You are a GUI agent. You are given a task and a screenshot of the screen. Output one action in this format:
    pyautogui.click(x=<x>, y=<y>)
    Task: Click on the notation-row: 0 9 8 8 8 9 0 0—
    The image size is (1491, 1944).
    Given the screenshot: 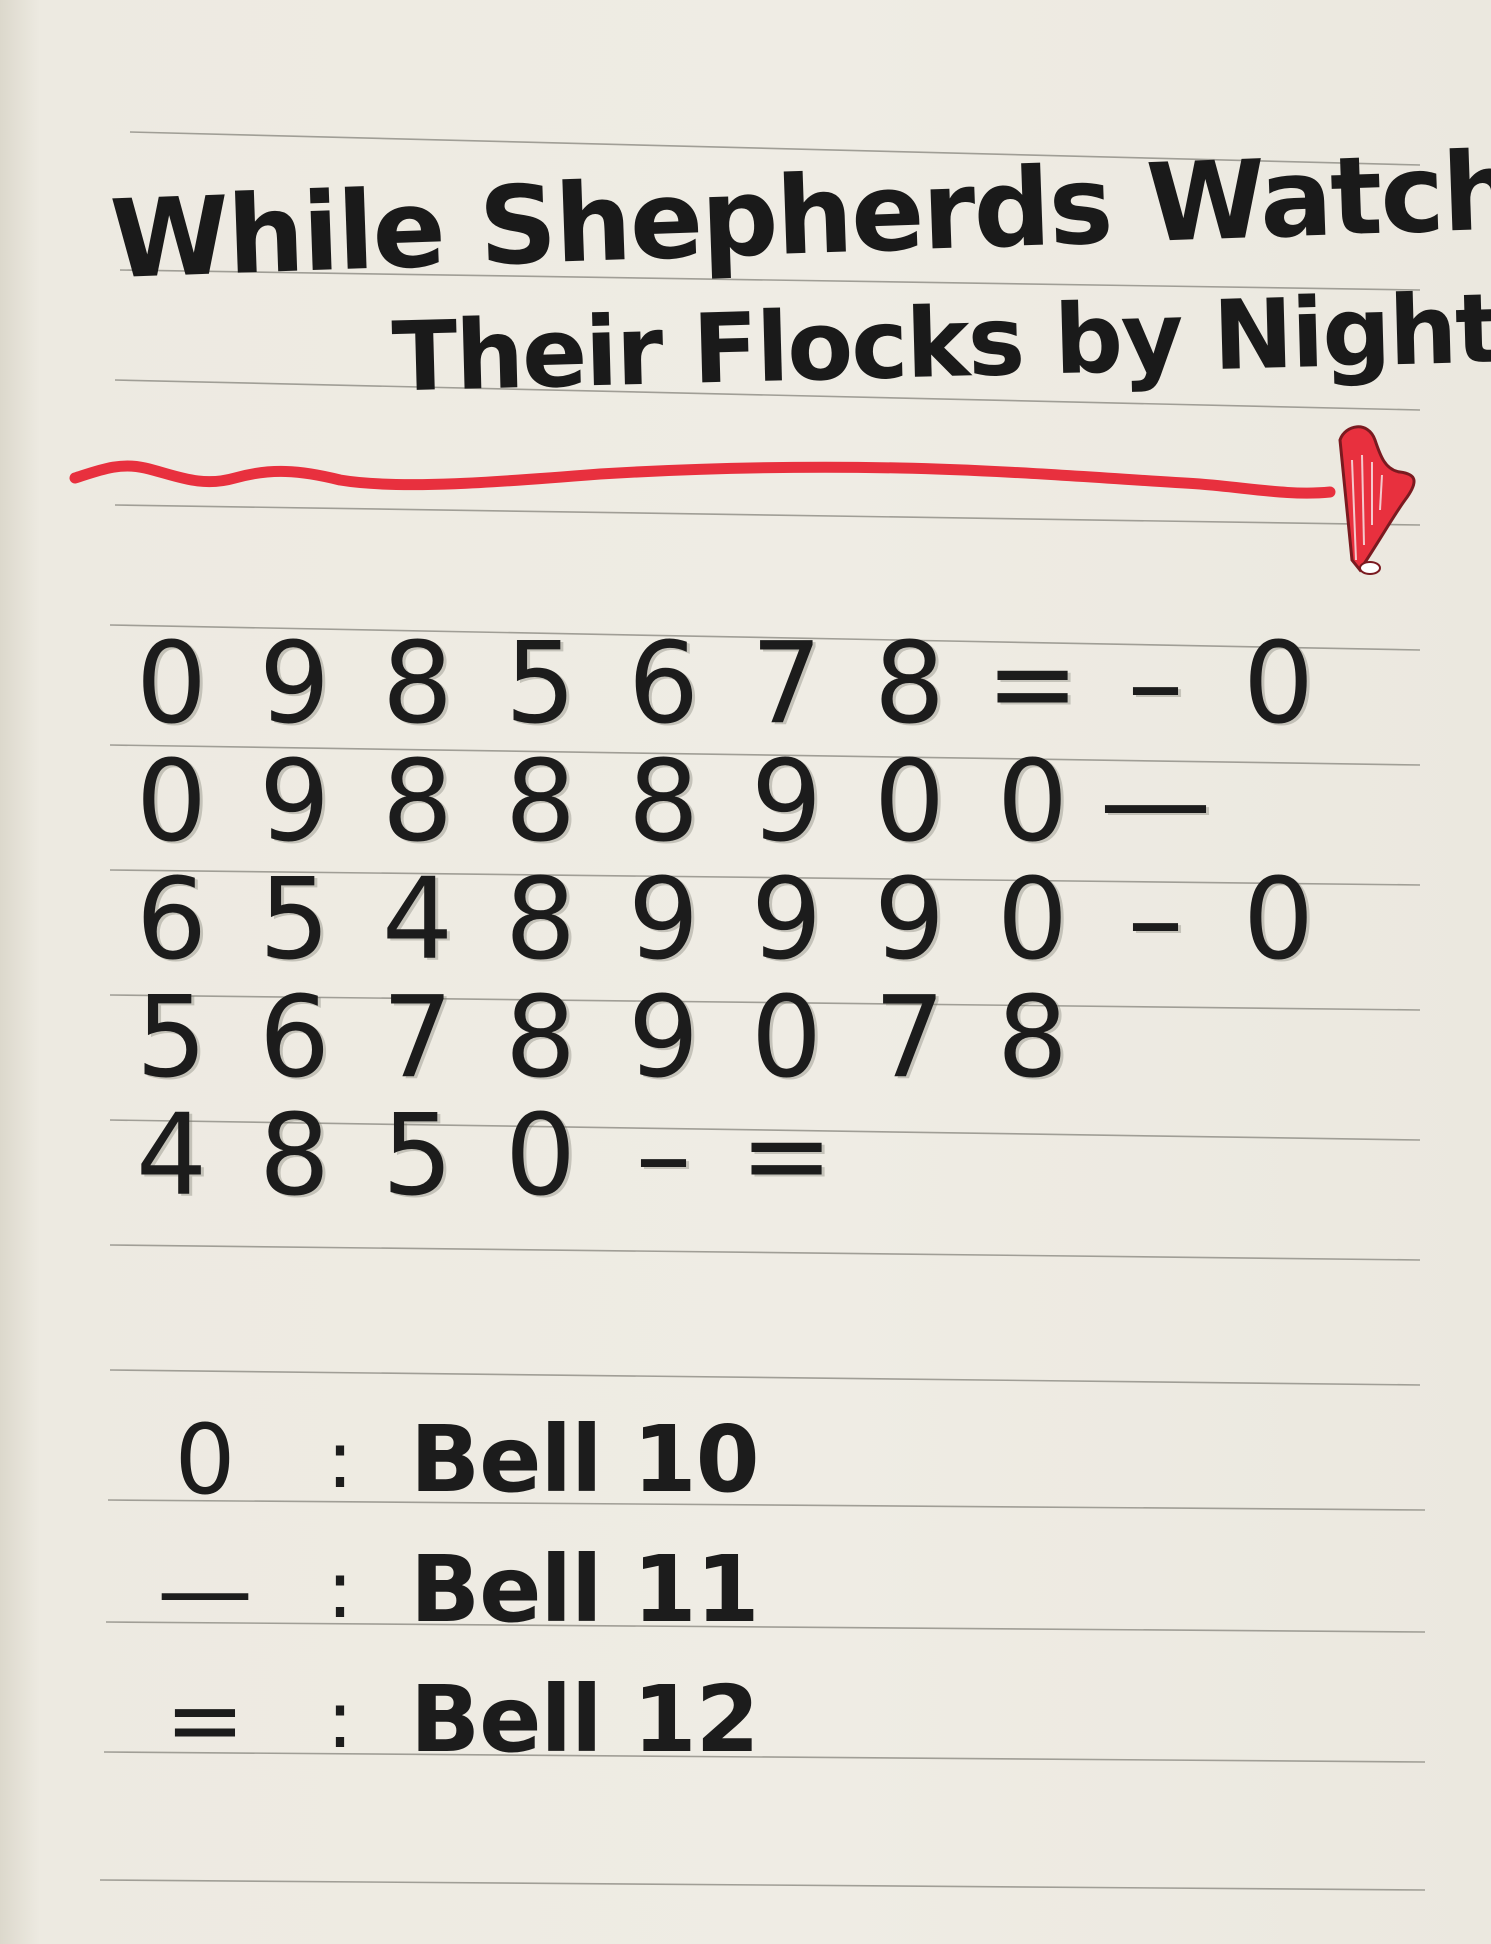 What is the action you would take?
    pyautogui.click(x=725, y=799)
    